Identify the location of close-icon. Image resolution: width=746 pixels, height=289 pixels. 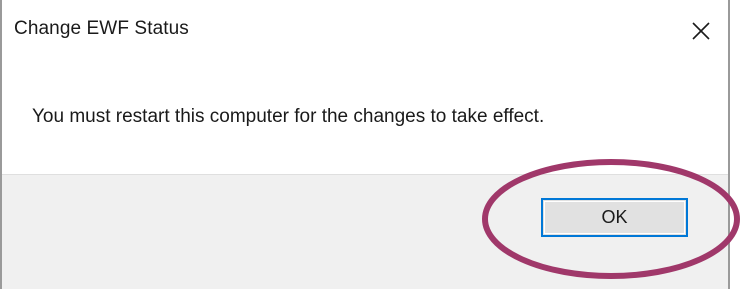
(701, 31).